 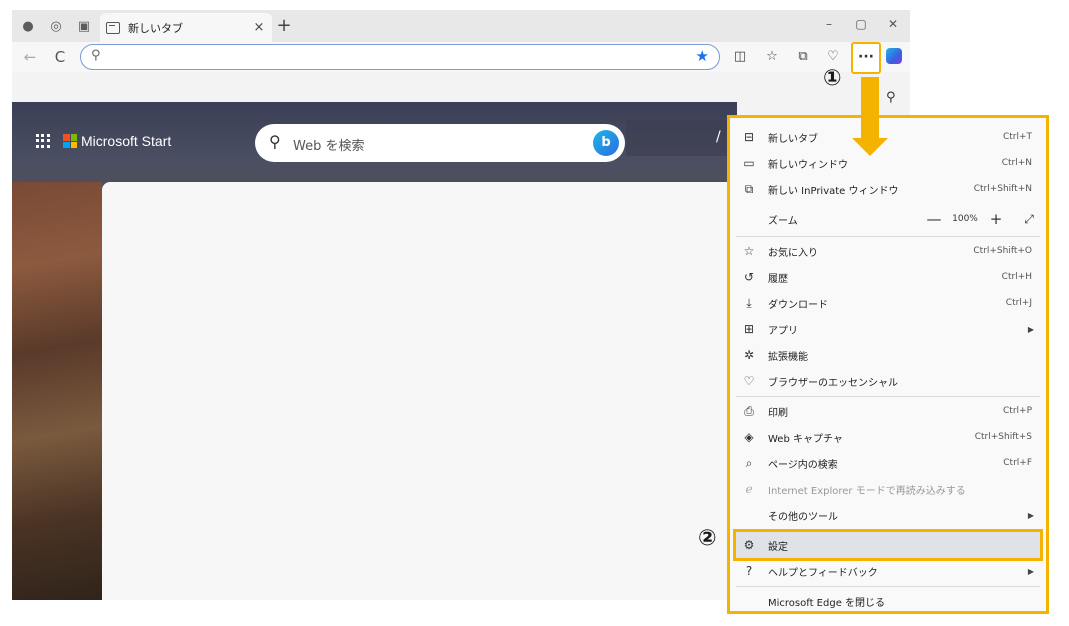 I want to click on step-2-marker: ②, so click(x=707, y=538).